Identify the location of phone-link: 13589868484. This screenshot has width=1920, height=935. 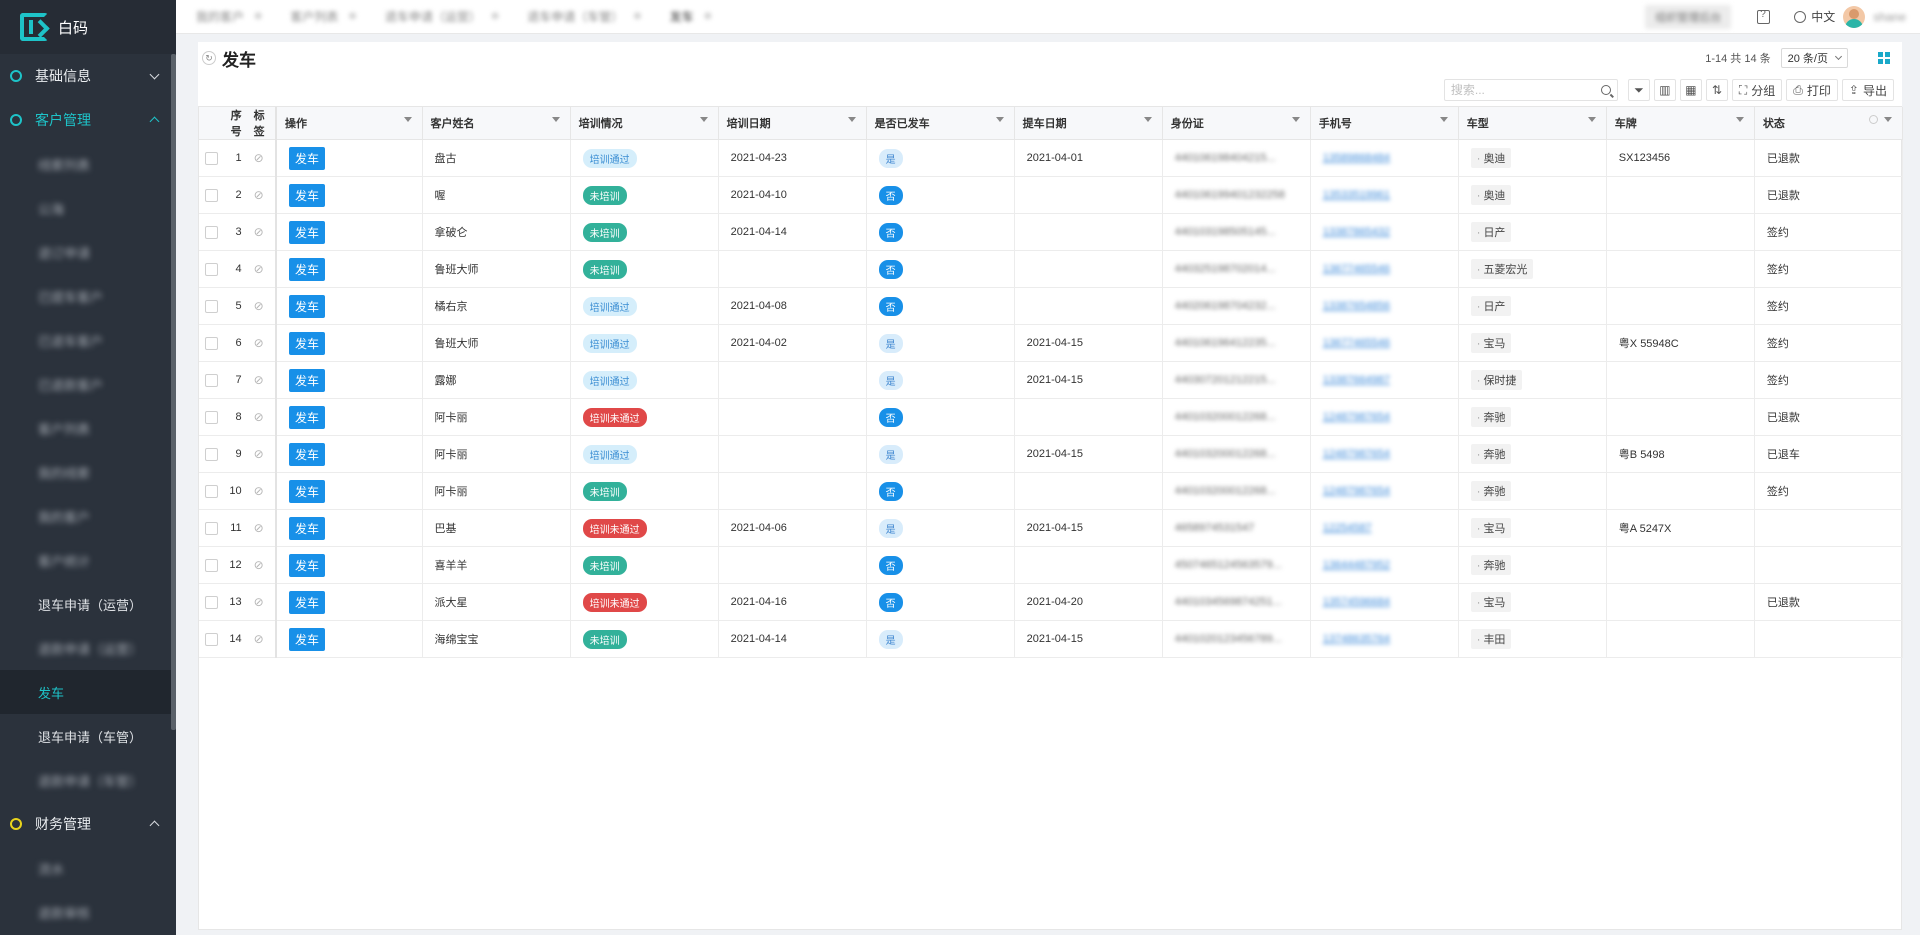
(1356, 158).